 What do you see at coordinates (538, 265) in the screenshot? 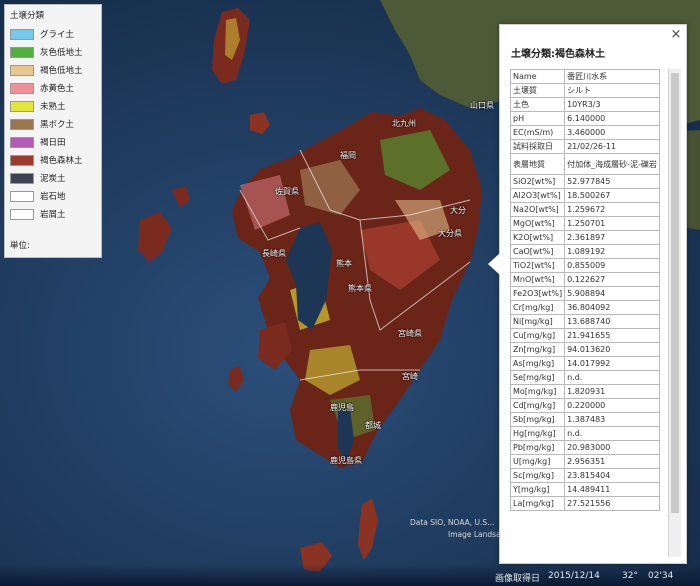
I see `attr-key: TiO2[wt%]` at bounding box center [538, 265].